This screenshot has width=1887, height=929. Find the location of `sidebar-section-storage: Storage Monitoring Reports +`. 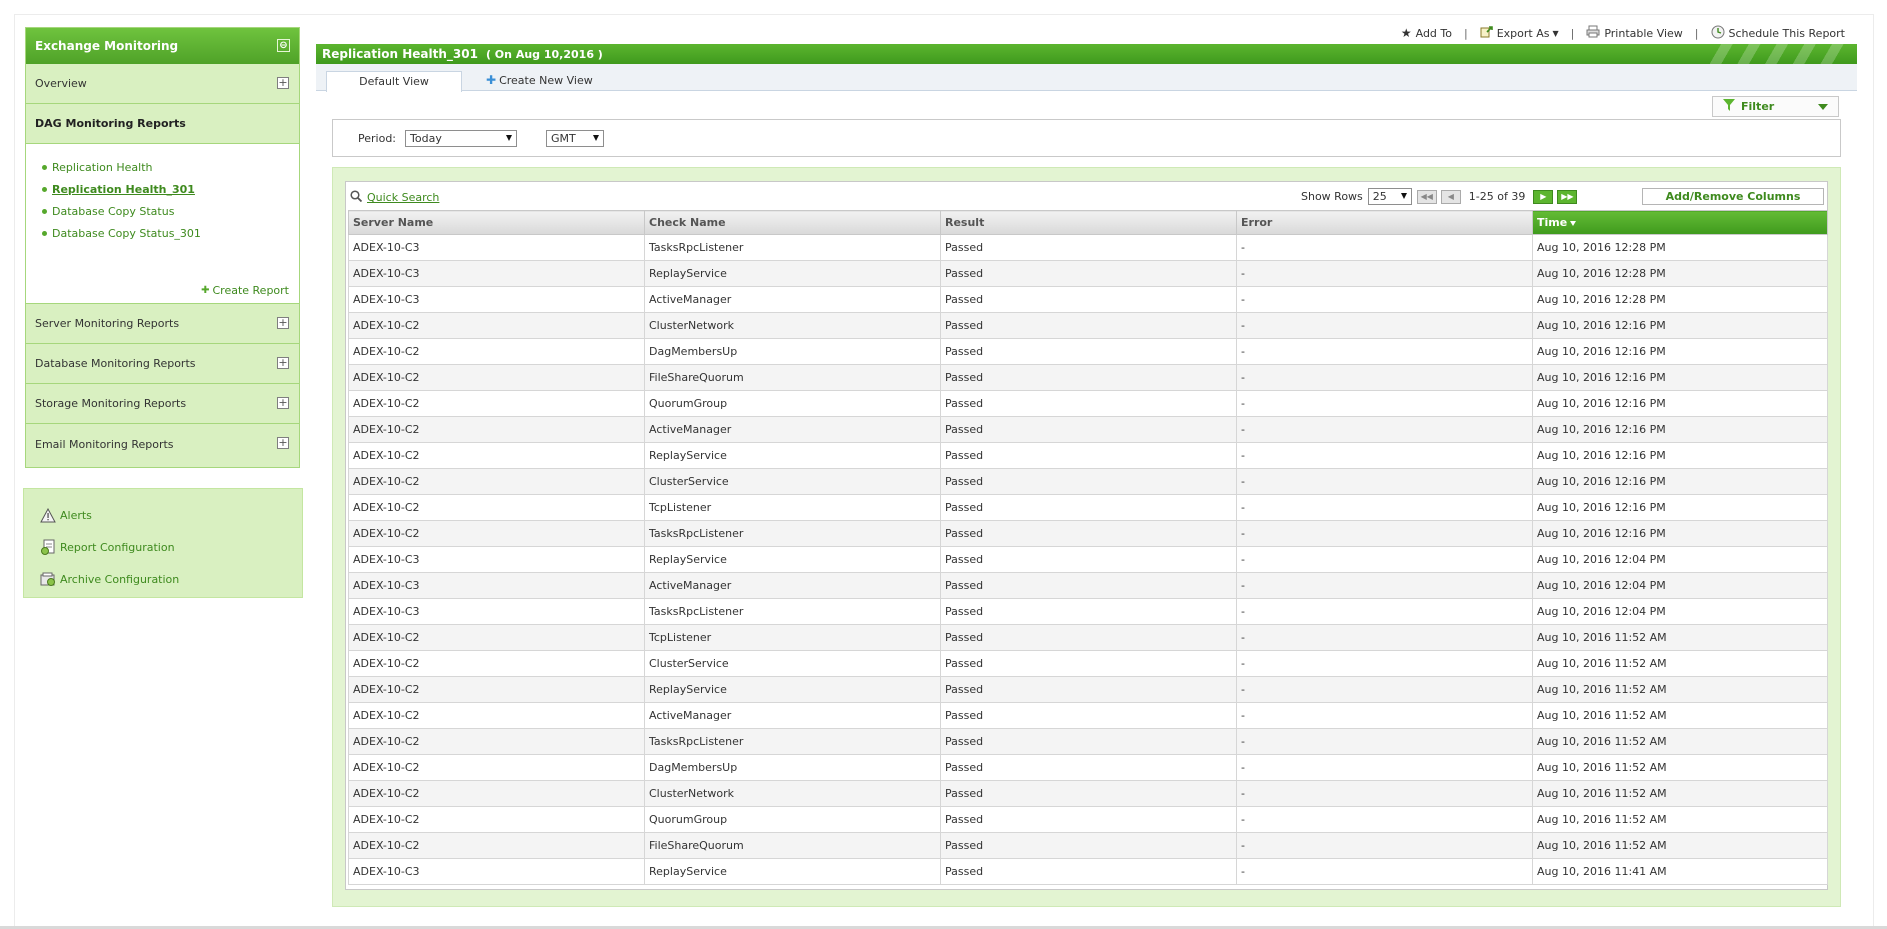

sidebar-section-storage: Storage Monitoring Reports + is located at coordinates (162, 404).